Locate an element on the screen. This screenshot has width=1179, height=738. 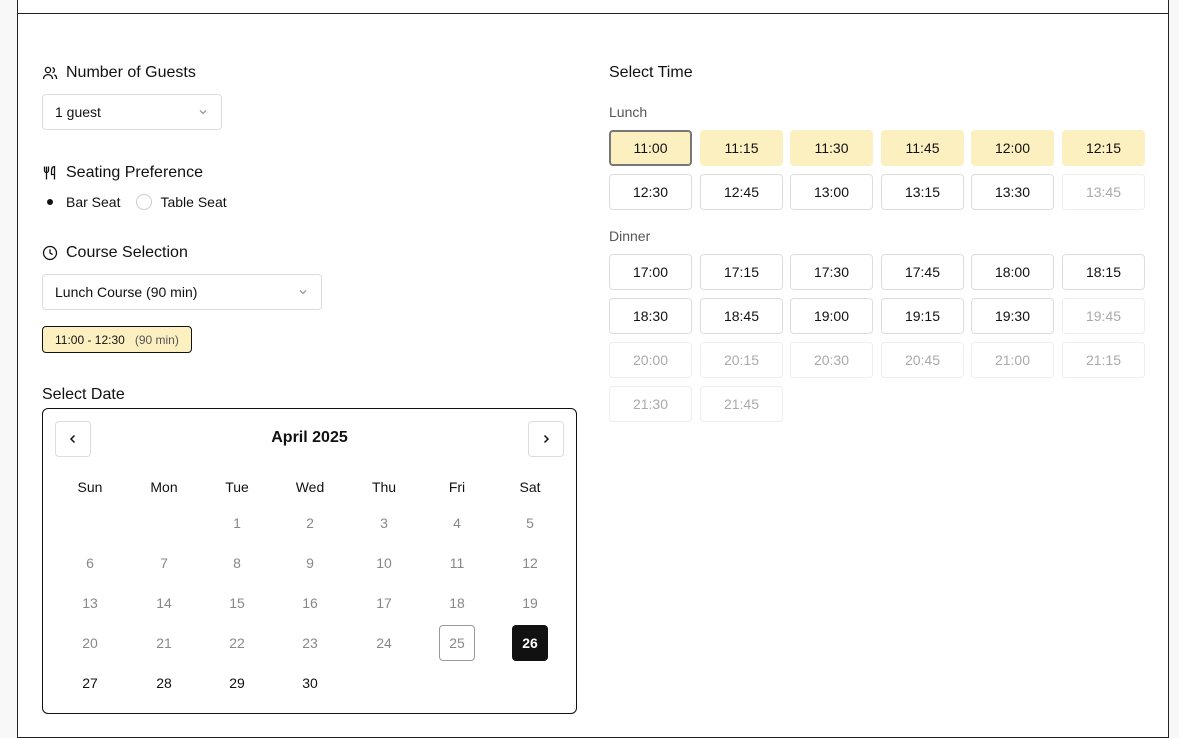
dinner-time-slot: 18:00 is located at coordinates (1012, 272).